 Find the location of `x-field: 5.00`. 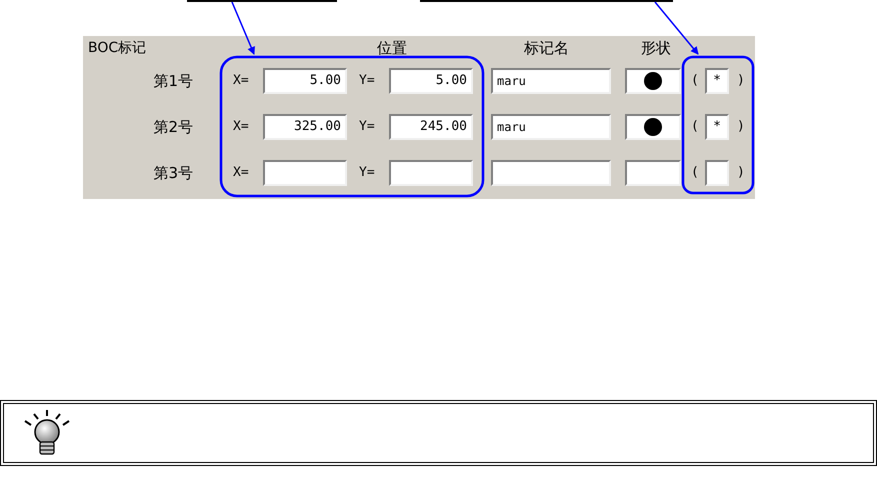

x-field: 5.00 is located at coordinates (305, 81).